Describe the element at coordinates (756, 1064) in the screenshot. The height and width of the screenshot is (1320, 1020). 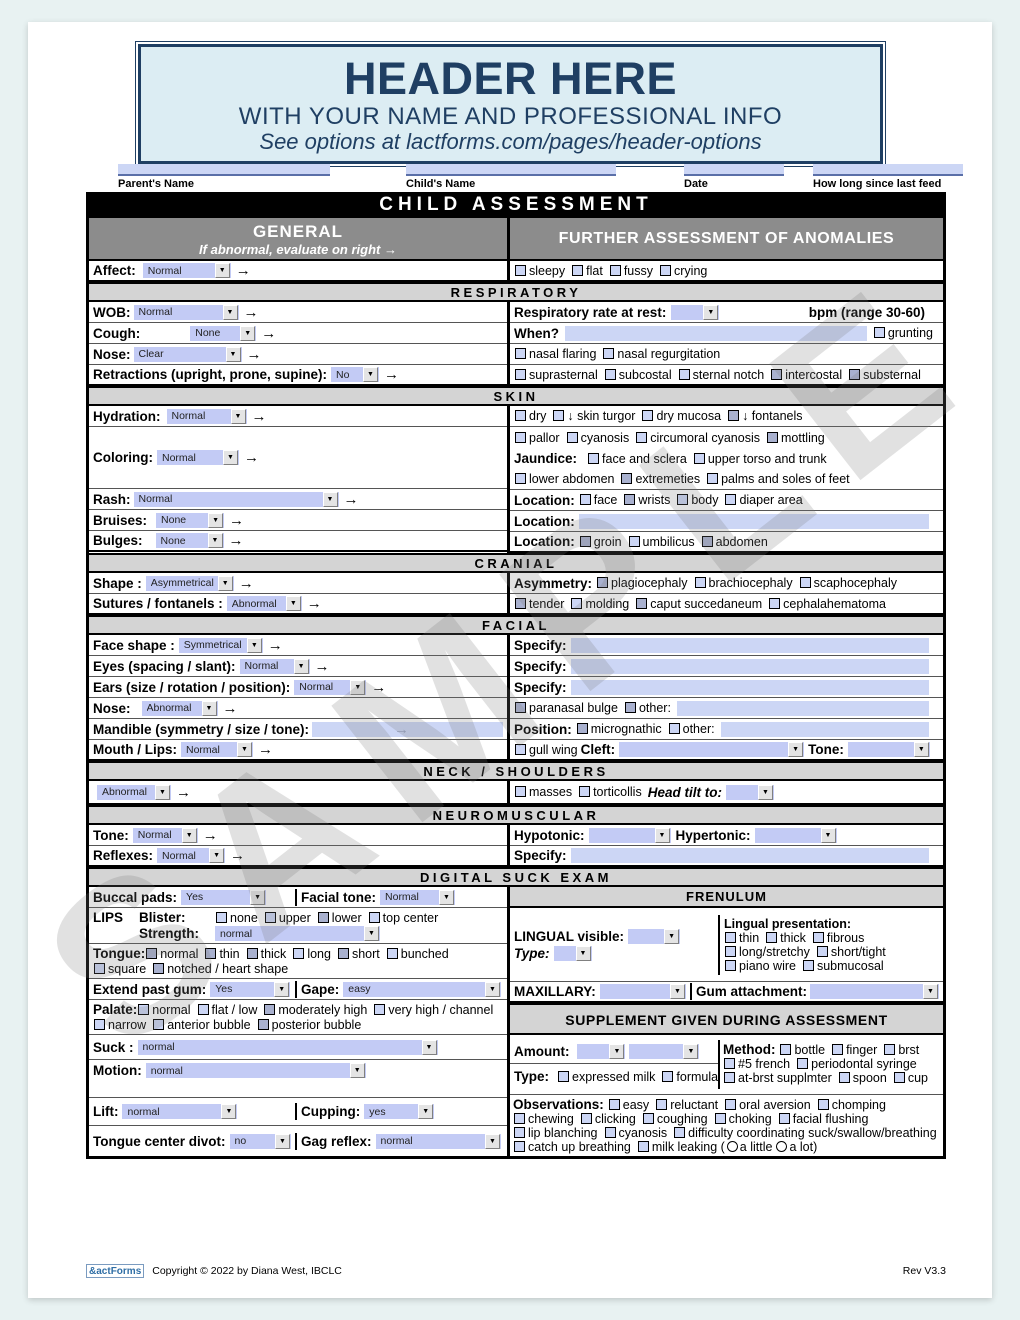
I see `checkbox-5-french: #5 french` at that location.